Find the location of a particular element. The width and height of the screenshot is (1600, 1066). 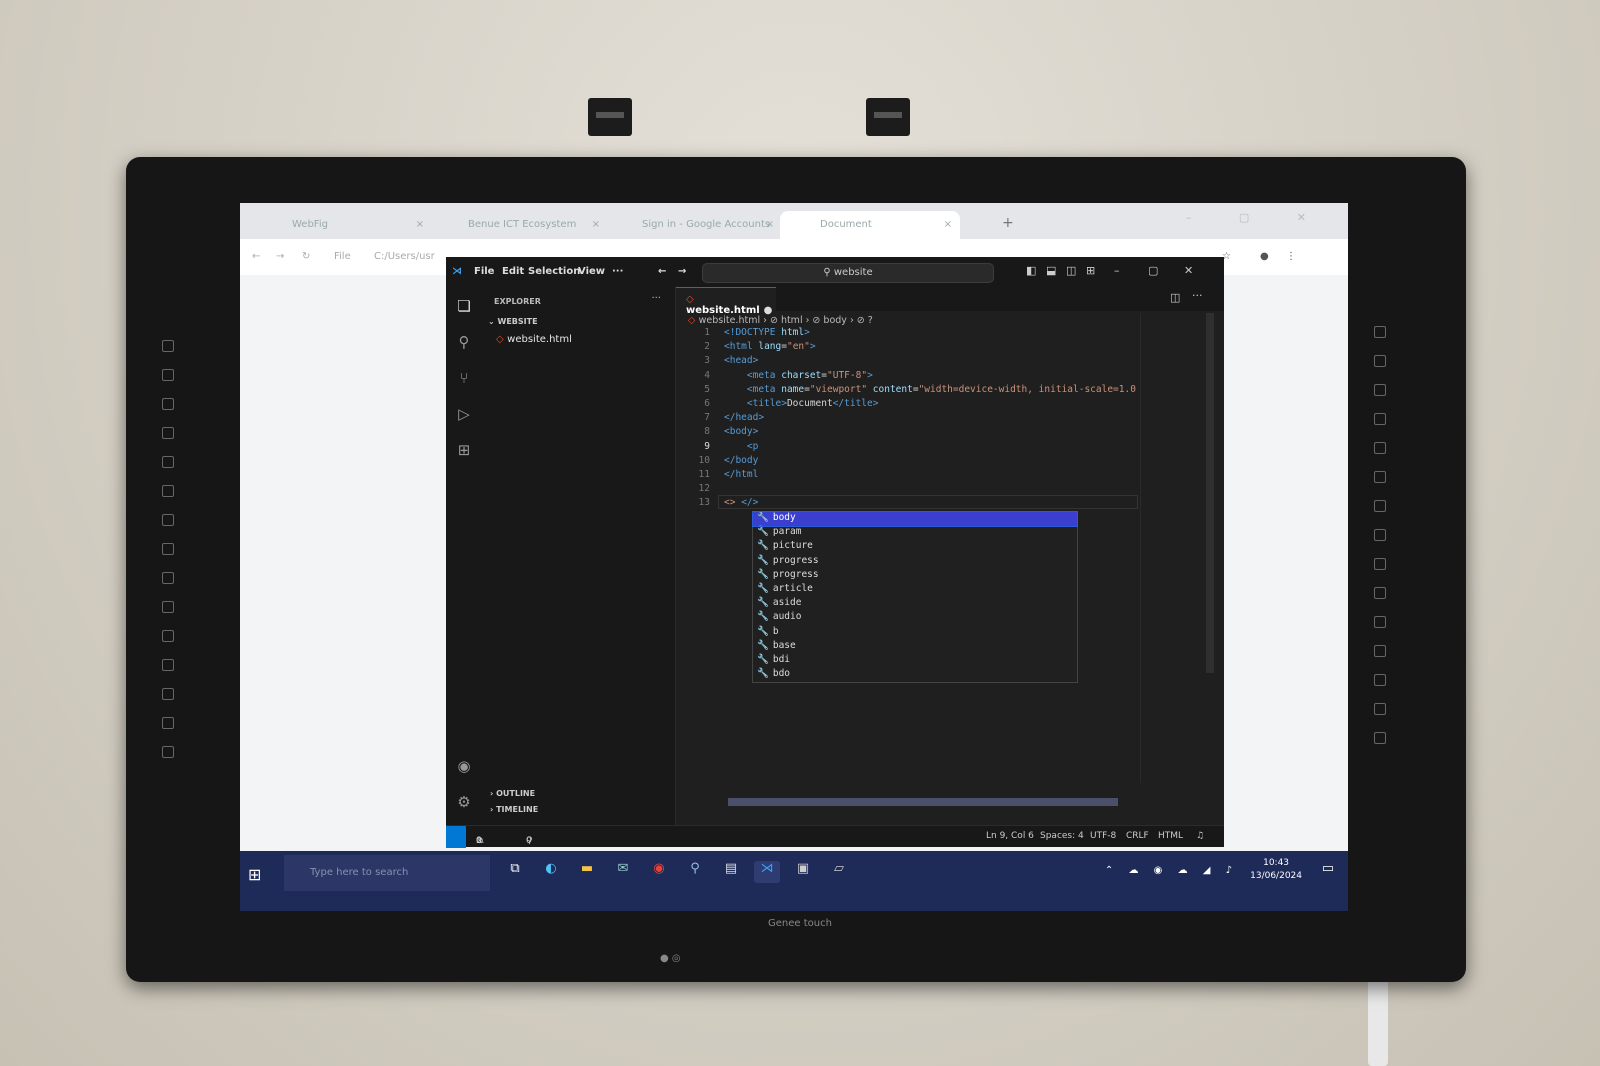

more-icon: ⋮ is located at coordinates (1291, 256).